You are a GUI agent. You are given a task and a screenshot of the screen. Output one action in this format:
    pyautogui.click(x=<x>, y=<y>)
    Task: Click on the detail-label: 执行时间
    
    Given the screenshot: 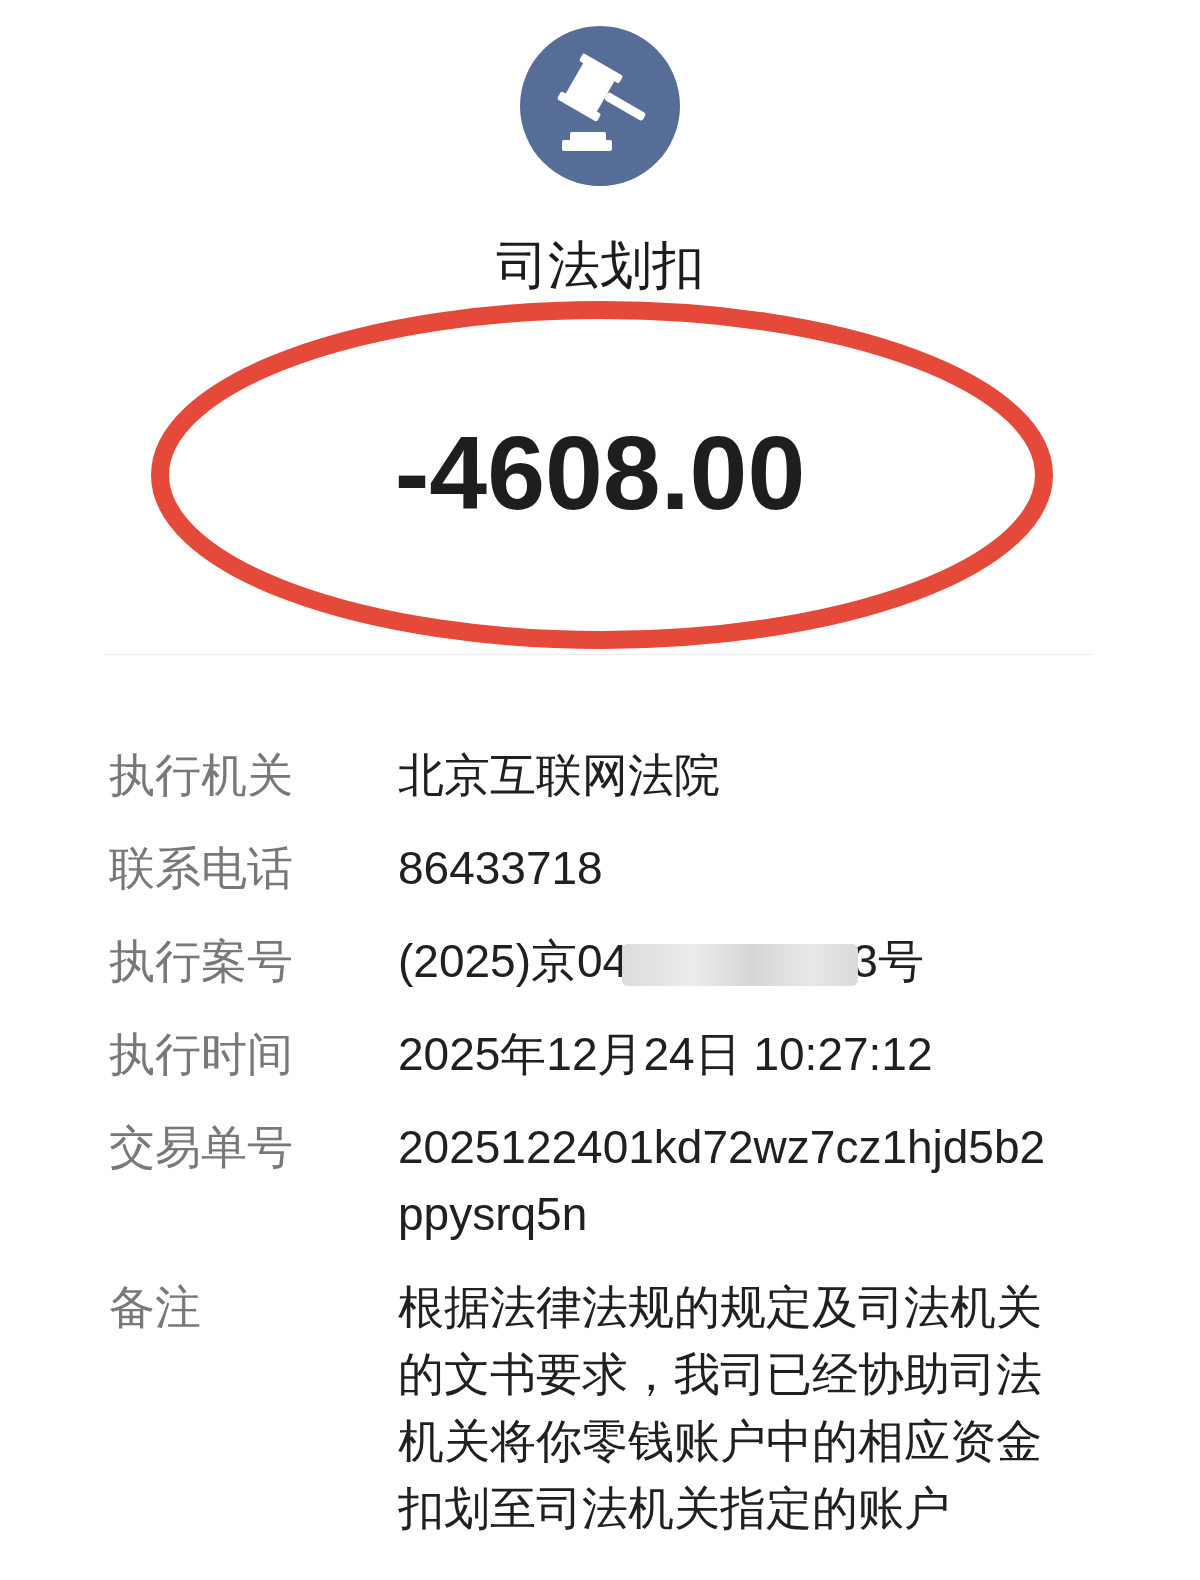 What is the action you would take?
    pyautogui.click(x=201, y=1054)
    